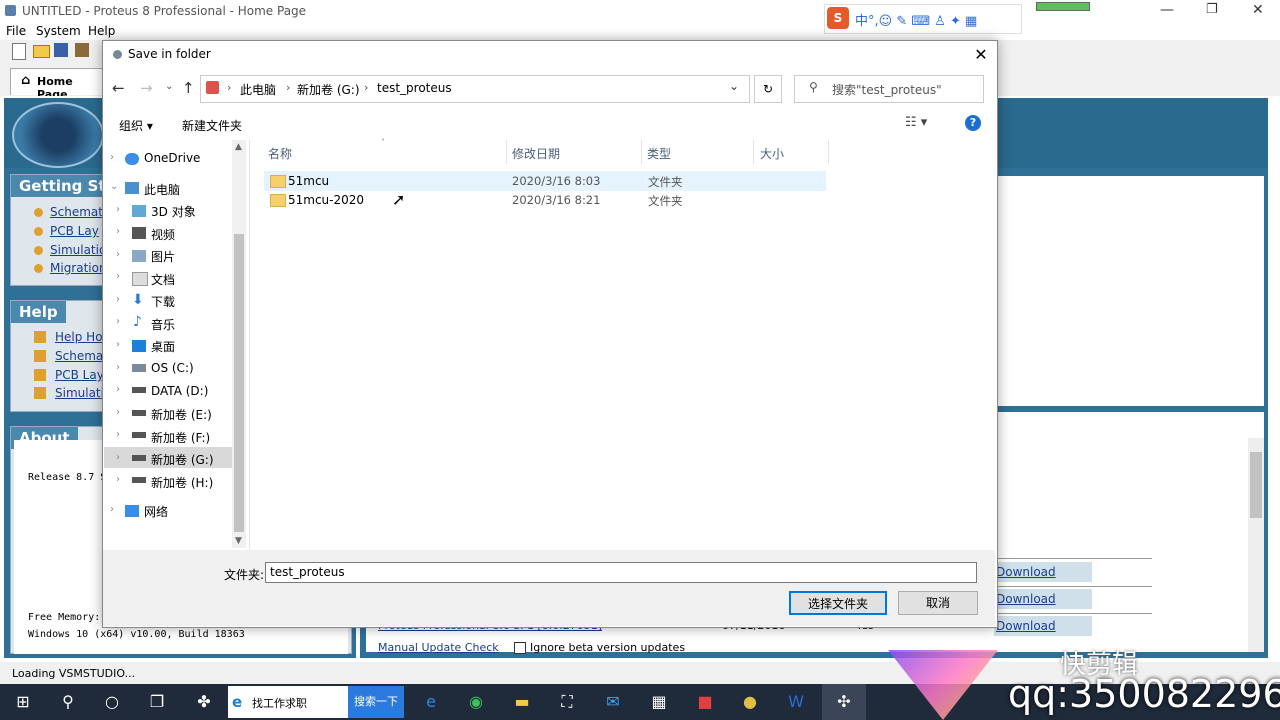 This screenshot has width=1280, height=720. Describe the element at coordinates (476, 702) in the screenshot. I see `browser-icon: ◉` at that location.